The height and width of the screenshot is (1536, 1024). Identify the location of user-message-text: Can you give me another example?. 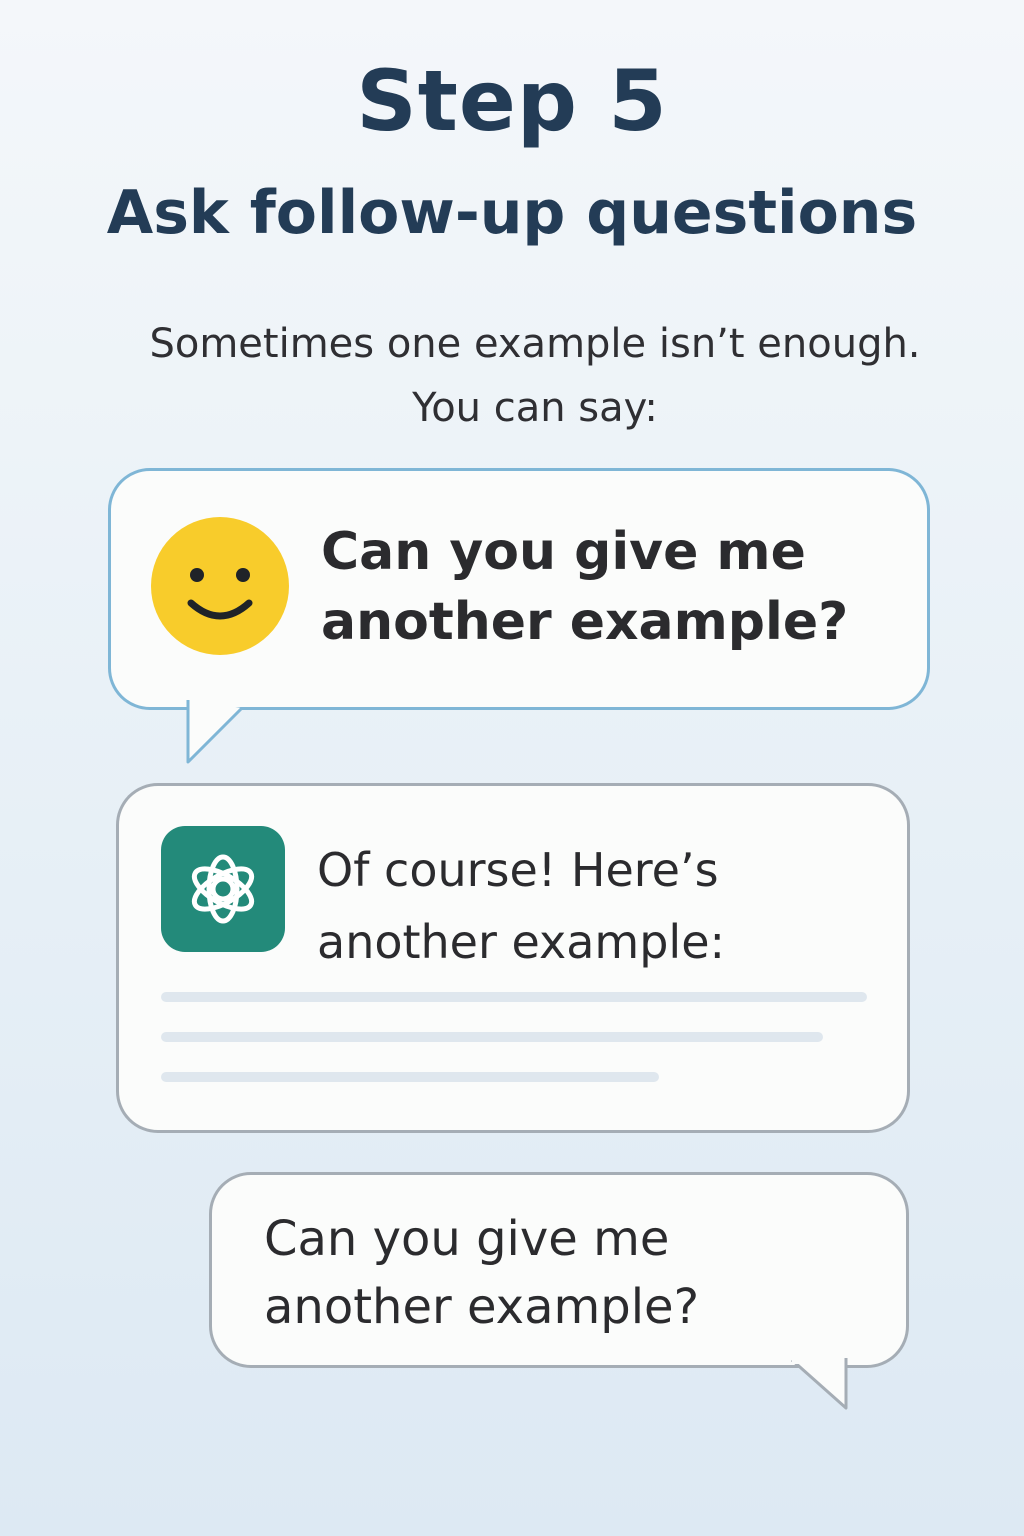
(616, 587).